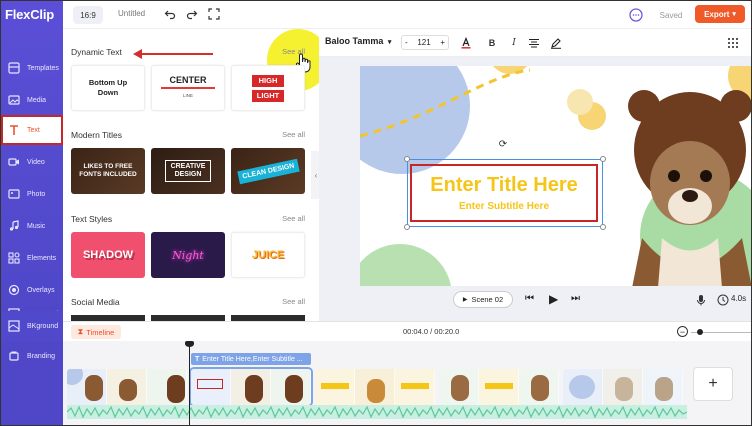 This screenshot has width=752, height=426. I want to click on zoom-slider-thumb, so click(700, 332).